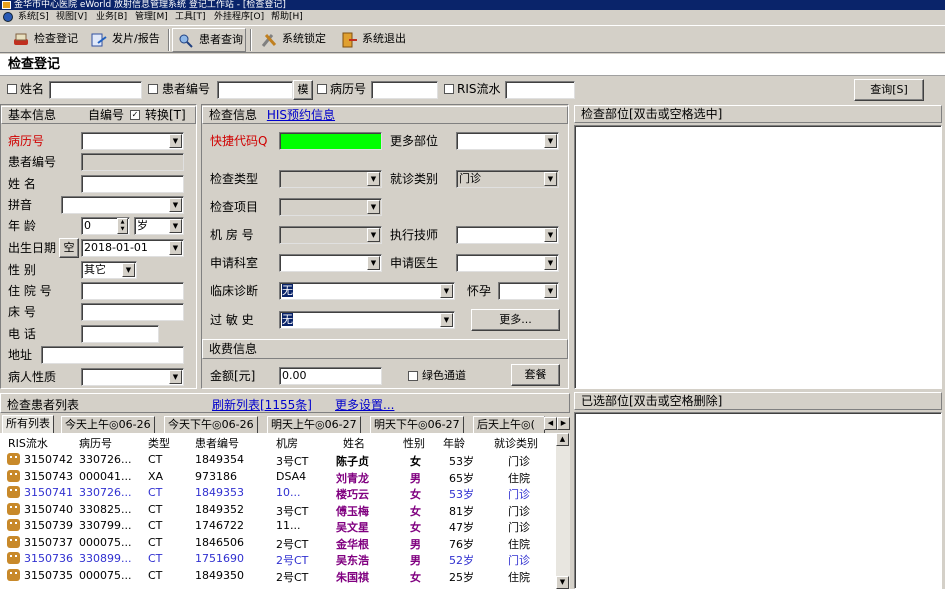  What do you see at coordinates (367, 320) in the screenshot?
I see `allergy-select: 无 ▼` at bounding box center [367, 320].